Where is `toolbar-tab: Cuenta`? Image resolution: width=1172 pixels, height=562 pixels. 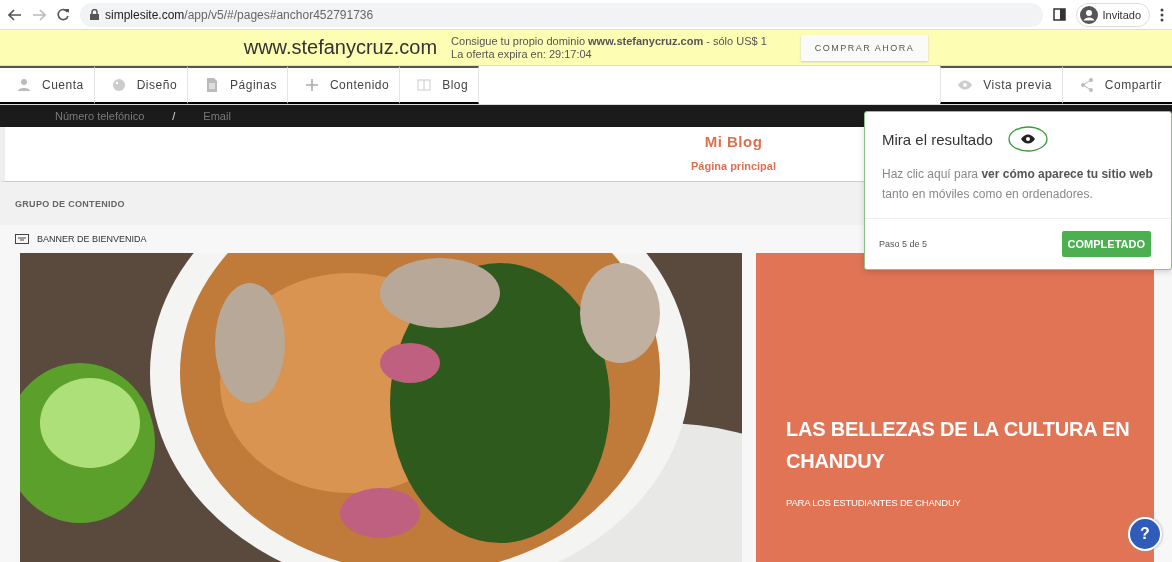 toolbar-tab: Cuenta is located at coordinates (47, 85).